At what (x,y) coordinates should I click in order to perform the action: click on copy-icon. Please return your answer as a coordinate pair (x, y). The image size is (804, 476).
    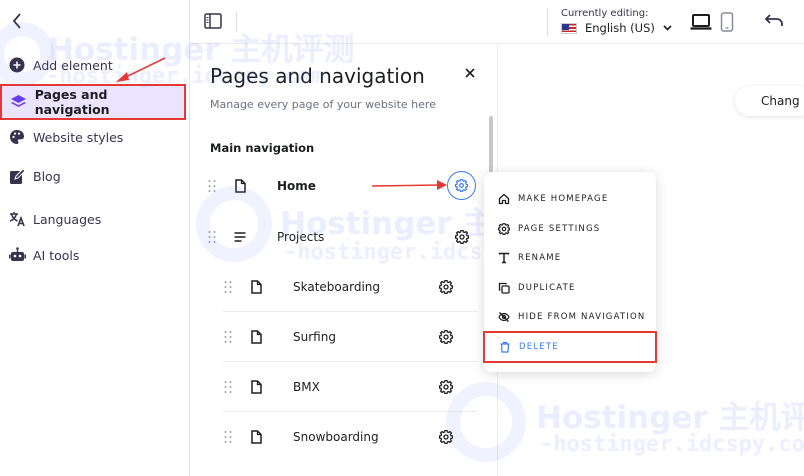
    Looking at the image, I should click on (504, 288).